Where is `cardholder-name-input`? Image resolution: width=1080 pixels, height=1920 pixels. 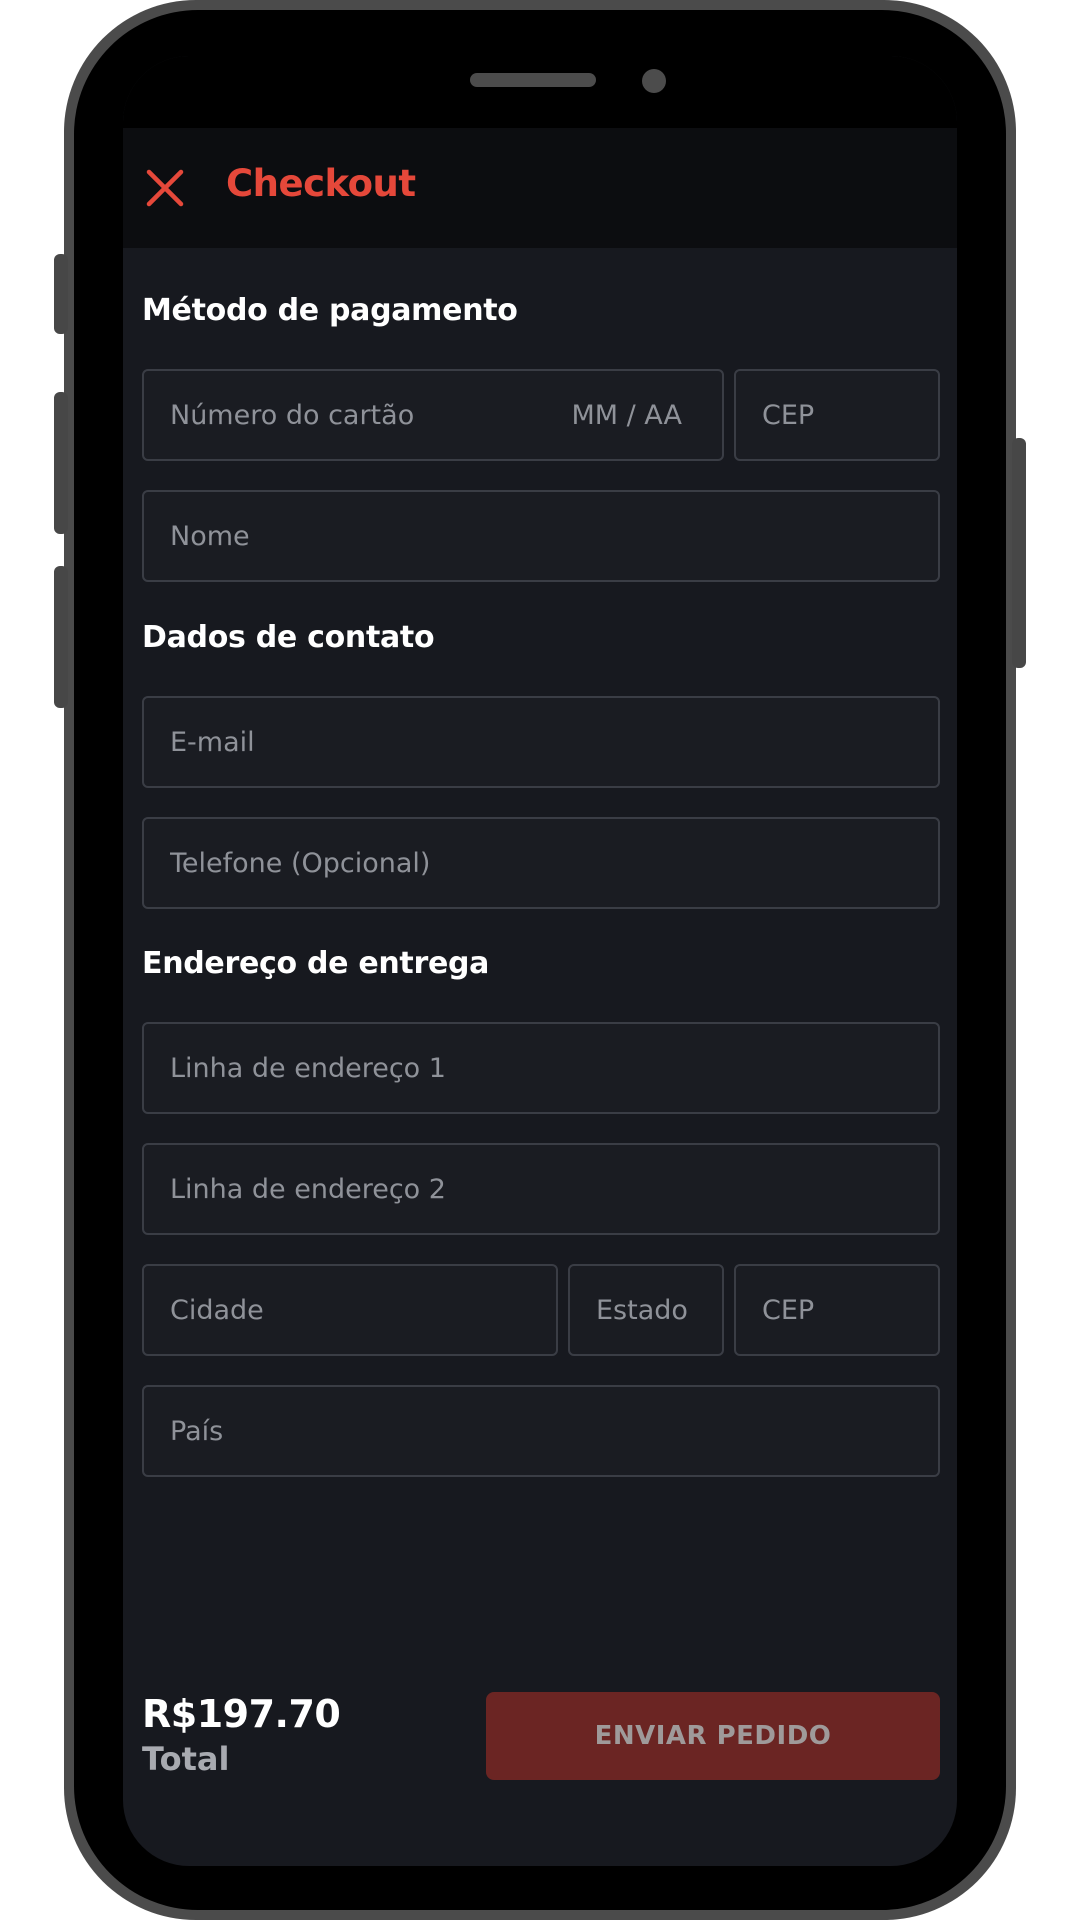 cardholder-name-input is located at coordinates (541, 536).